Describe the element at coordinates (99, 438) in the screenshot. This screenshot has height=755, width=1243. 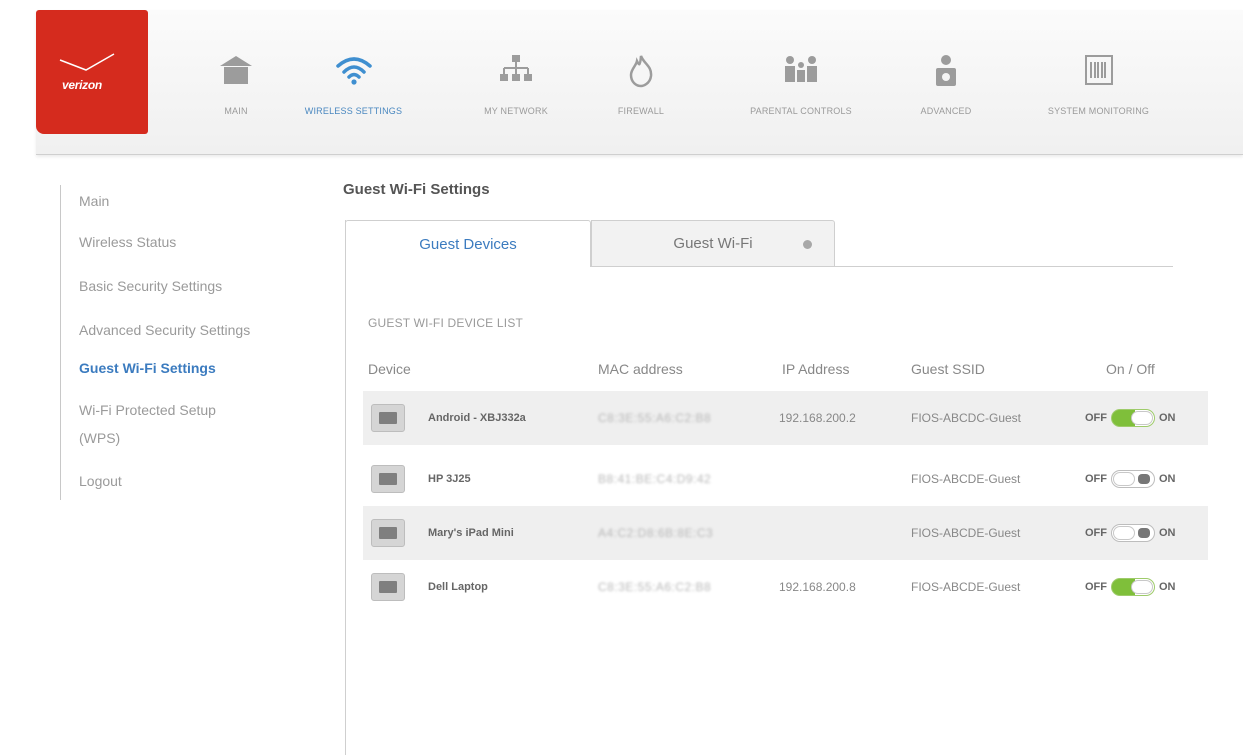
I see `sidebar-item-wps-suffix: (WPS)` at that location.